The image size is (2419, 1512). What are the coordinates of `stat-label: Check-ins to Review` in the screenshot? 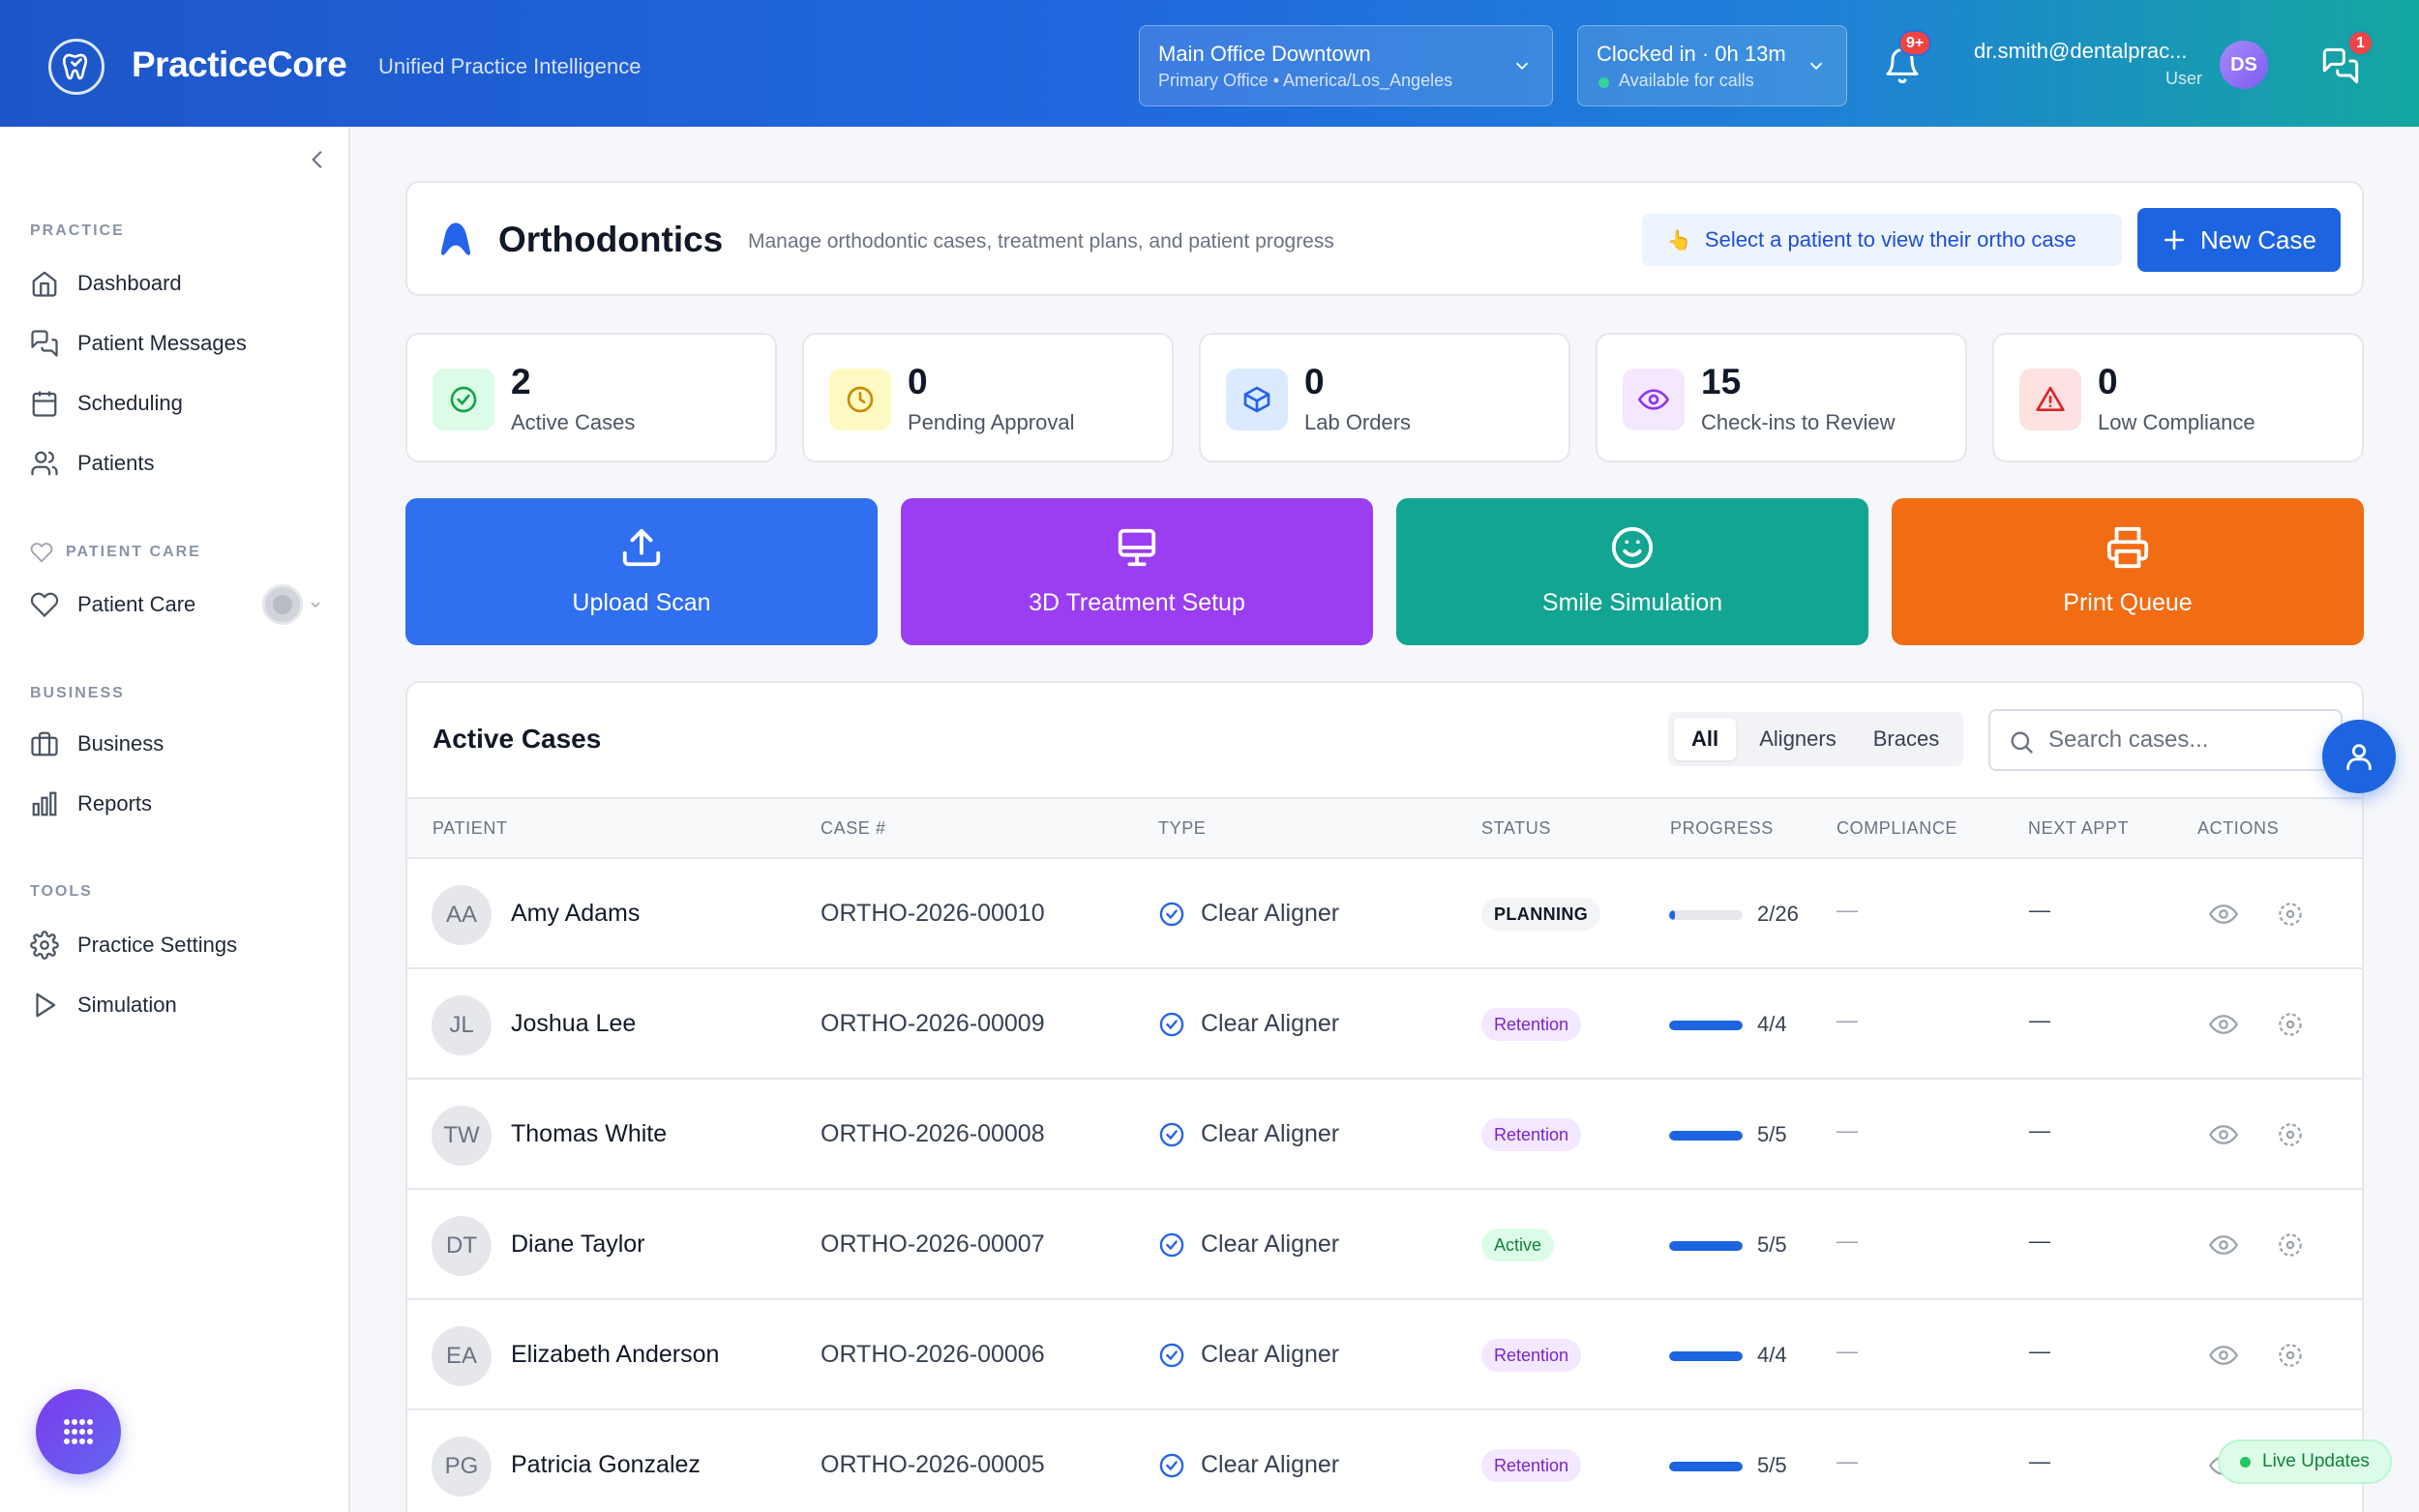 It's located at (1798, 422).